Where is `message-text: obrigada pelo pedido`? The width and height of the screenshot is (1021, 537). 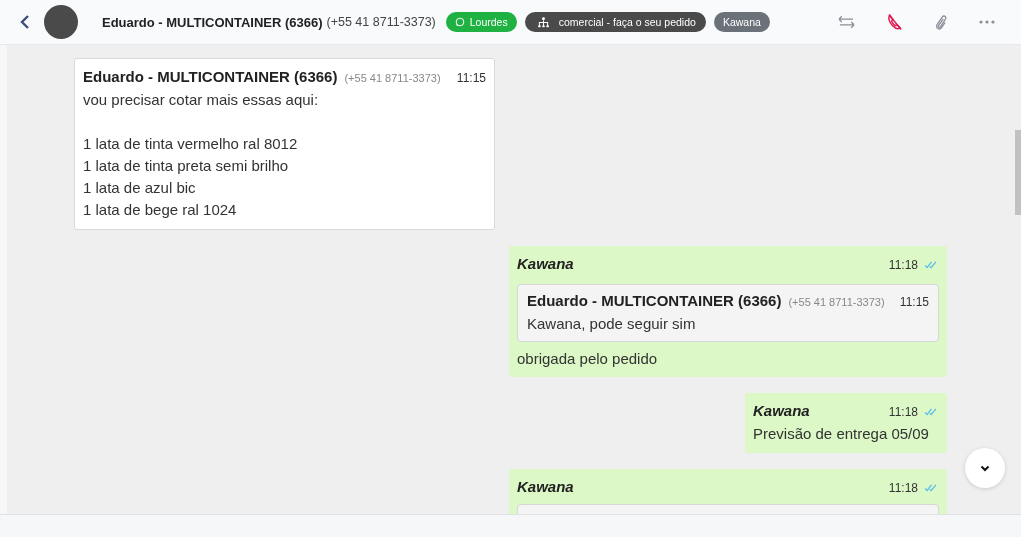
message-text: obrigada pelo pedido is located at coordinates (588, 359).